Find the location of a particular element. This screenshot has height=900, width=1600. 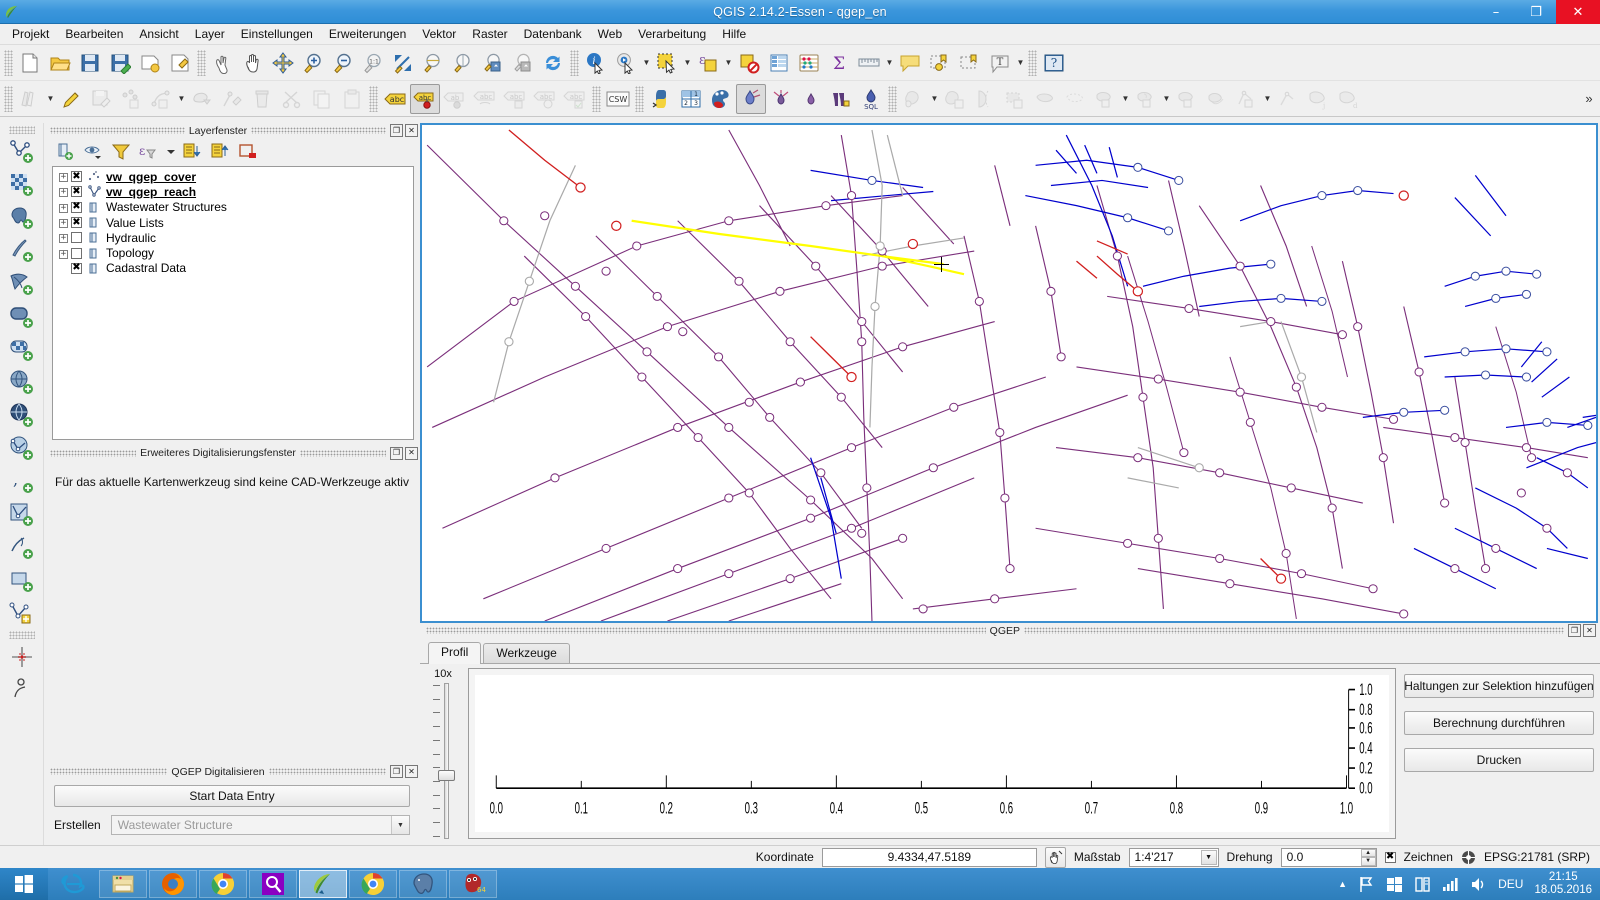

layer-row-hydraulic: + Hydraulic is located at coordinates (233, 237).